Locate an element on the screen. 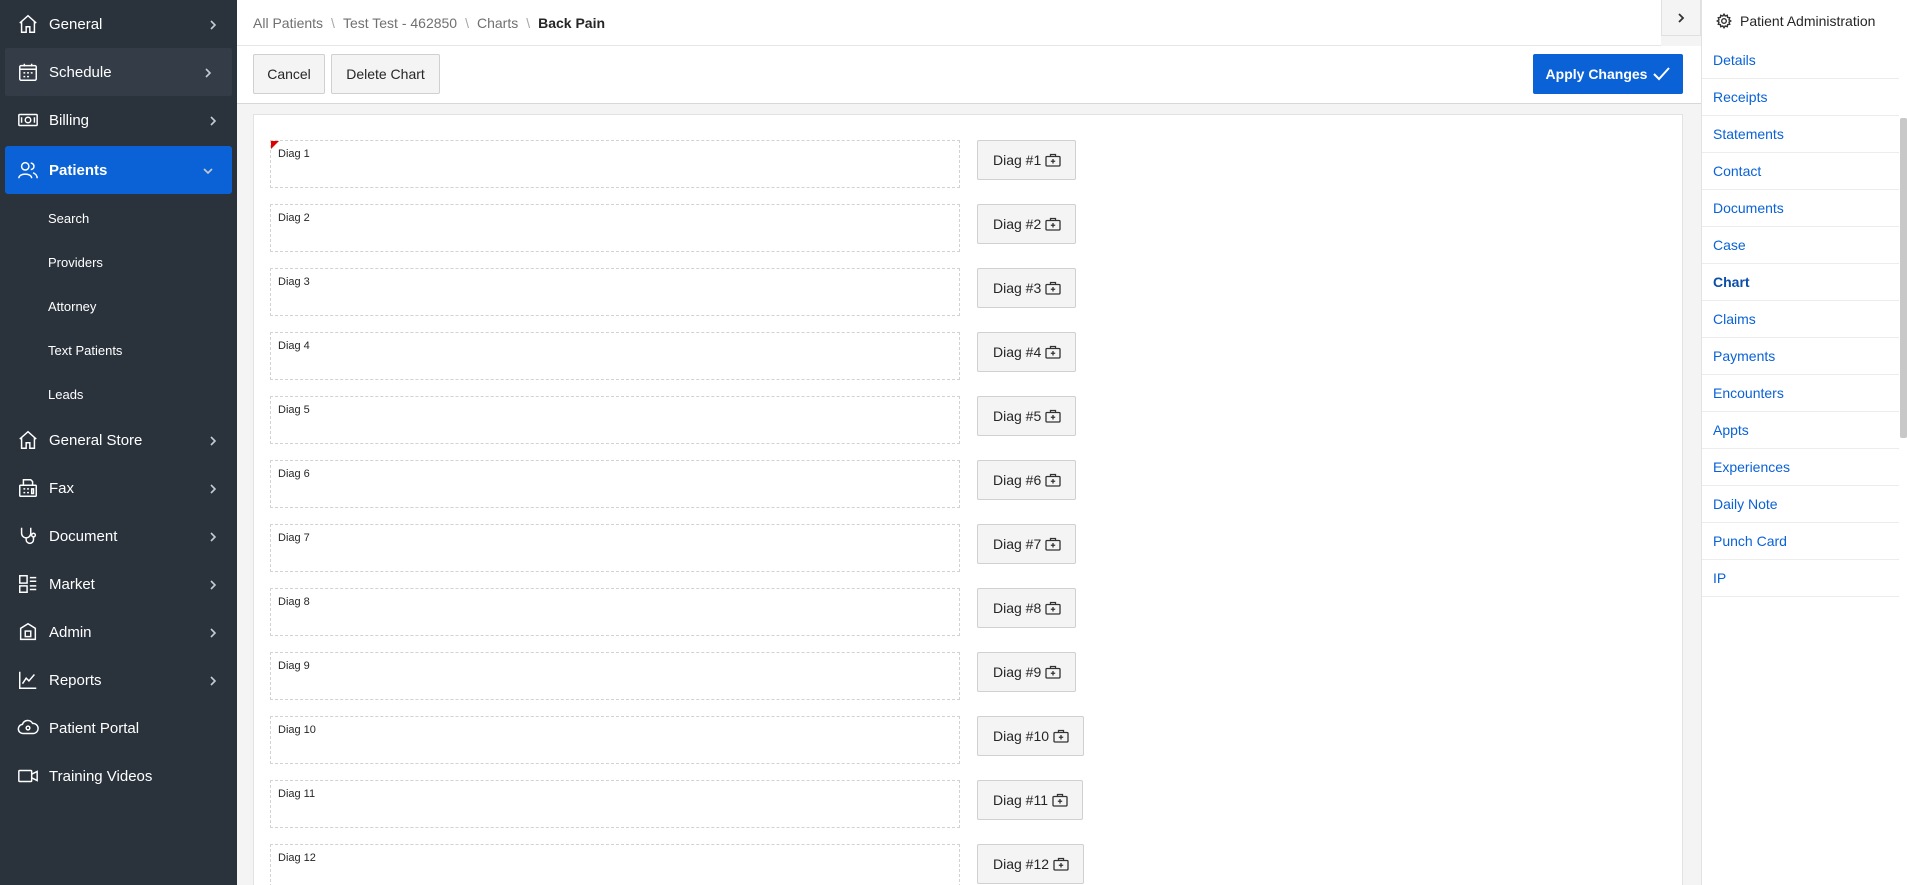  diagnosis-lookup-button: Diag #5 is located at coordinates (1027, 416).